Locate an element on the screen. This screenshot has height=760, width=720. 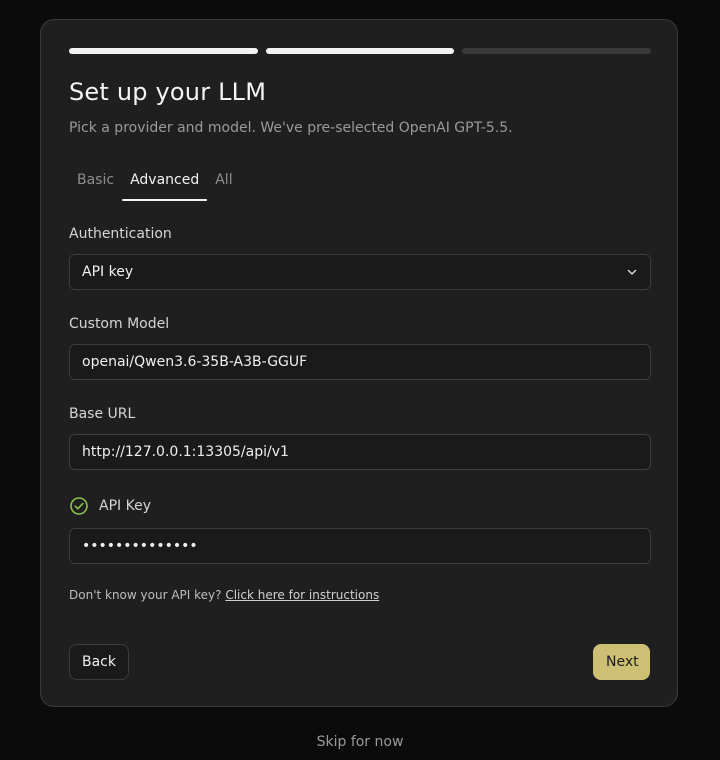
authentication-selected-value: API key is located at coordinates (108, 272).